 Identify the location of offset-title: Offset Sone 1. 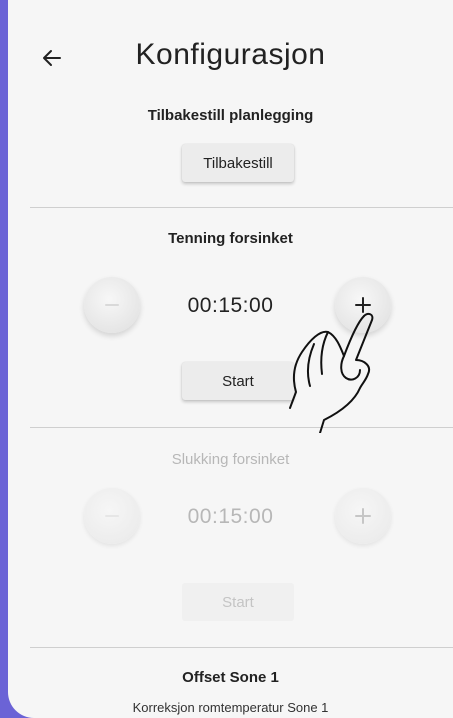
(230, 677).